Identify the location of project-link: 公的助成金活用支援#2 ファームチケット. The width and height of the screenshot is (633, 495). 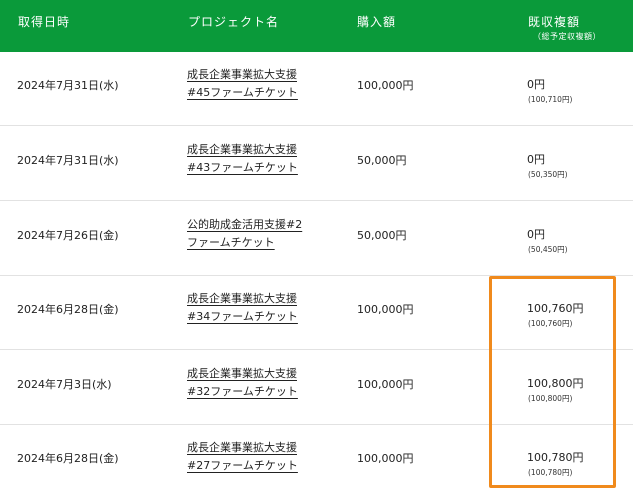
(244, 233).